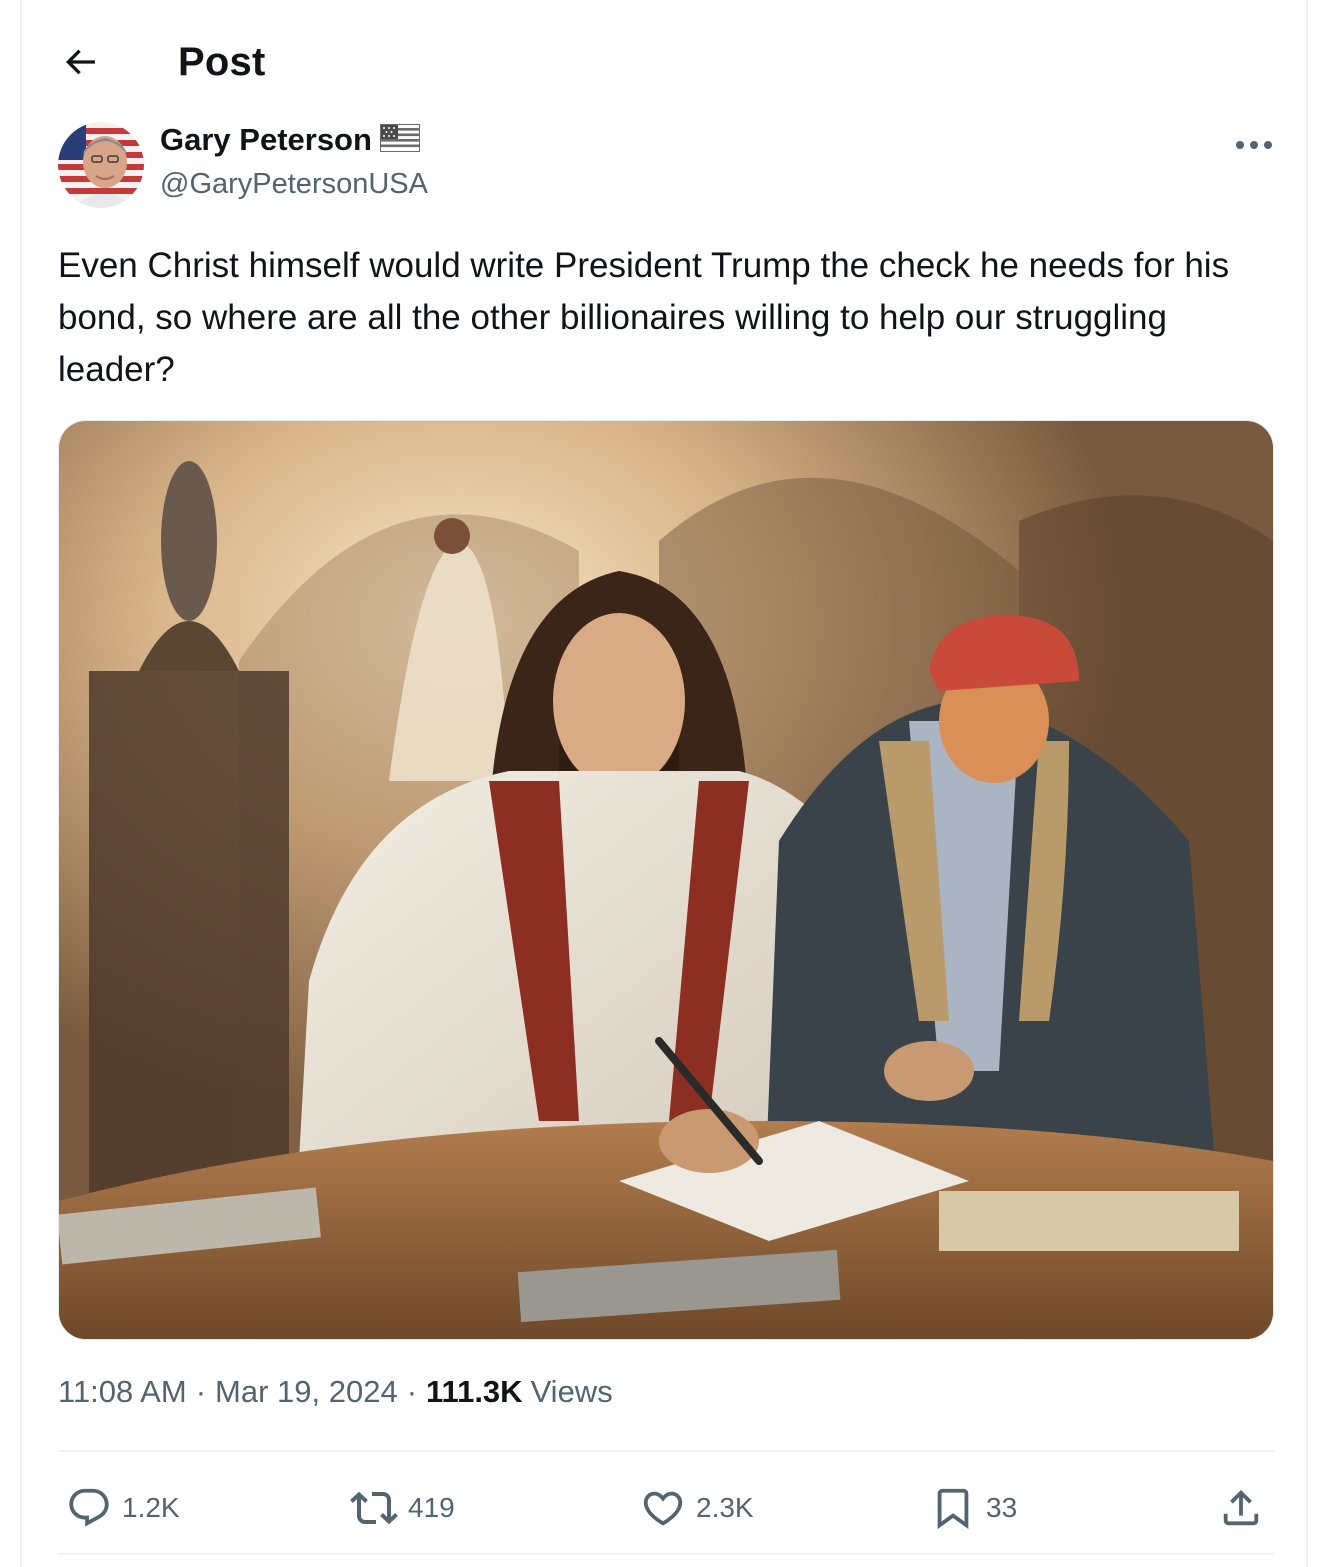 The image size is (1330, 1567). Describe the element at coordinates (306, 1392) in the screenshot. I see `timestamp-date: Mar 19, 2024` at that location.